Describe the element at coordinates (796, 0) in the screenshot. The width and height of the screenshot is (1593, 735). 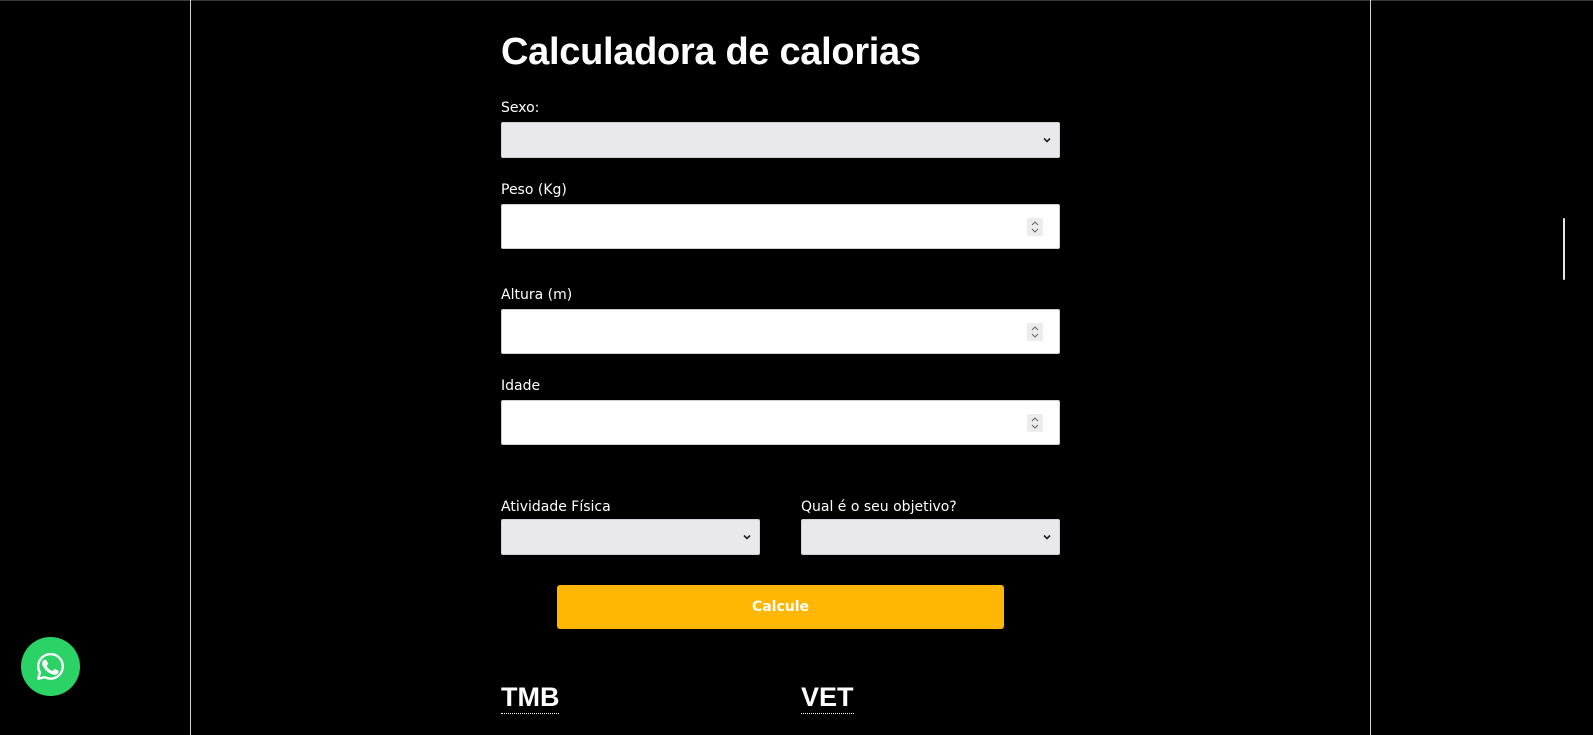
I see `top-divider` at that location.